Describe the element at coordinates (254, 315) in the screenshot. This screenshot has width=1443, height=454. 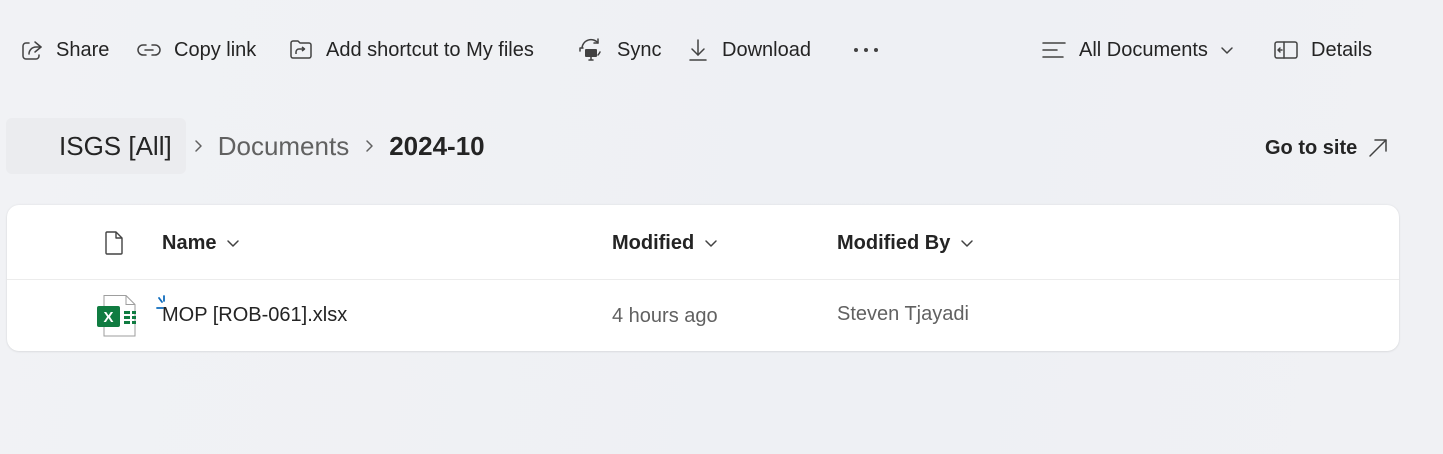
I see `file-name-link: MOP [ROB-061].xlsx` at that location.